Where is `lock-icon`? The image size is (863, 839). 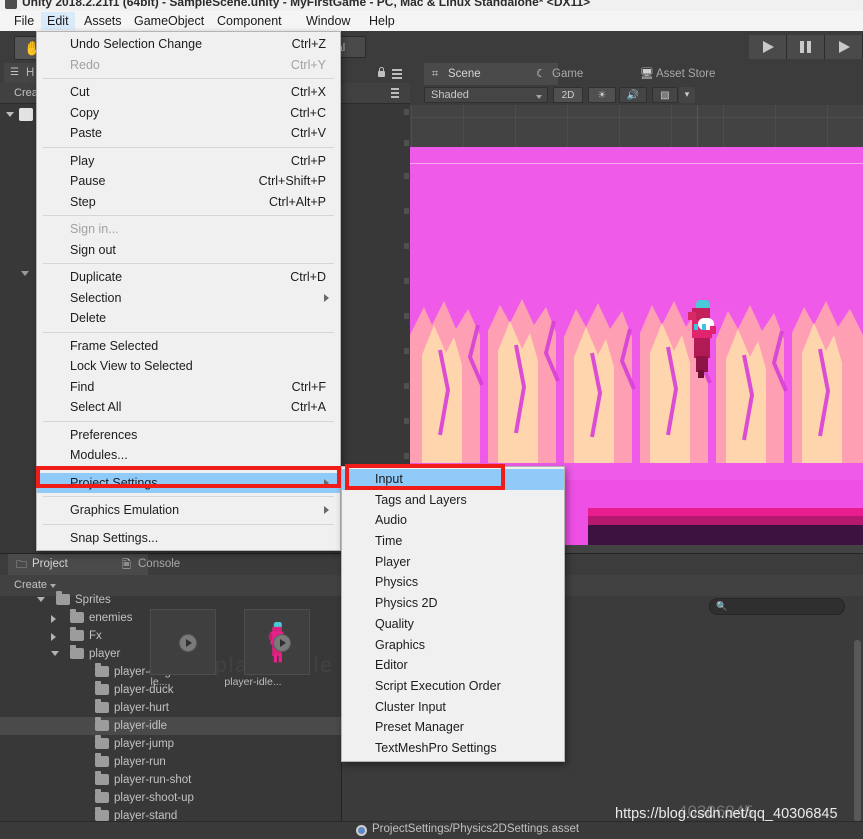
lock-icon is located at coordinates (381, 73).